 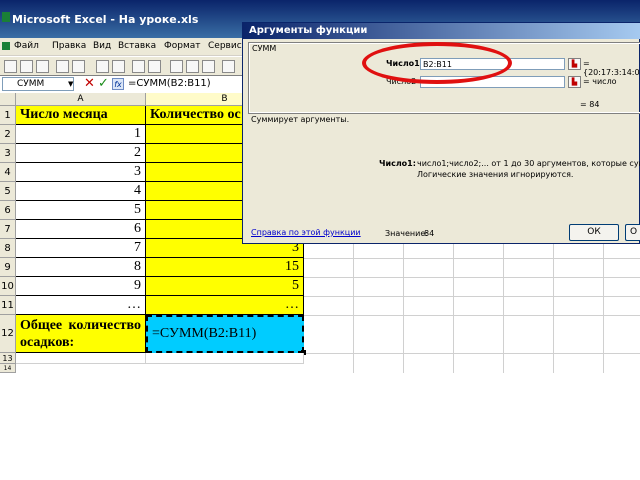 What do you see at coordinates (437, 63) in the screenshot?
I see `annotation-ellipse` at bounding box center [437, 63].